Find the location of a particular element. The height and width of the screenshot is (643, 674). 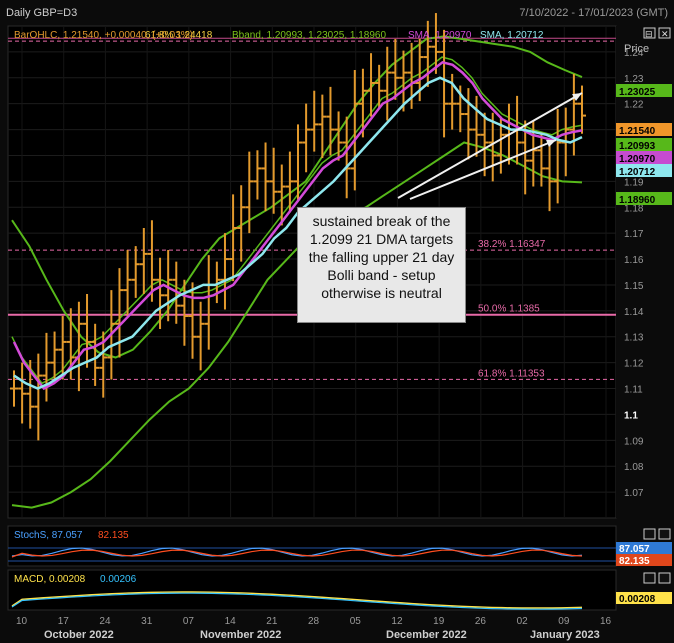

y-tick-label: 1.08 is located at coordinates (634, 467).